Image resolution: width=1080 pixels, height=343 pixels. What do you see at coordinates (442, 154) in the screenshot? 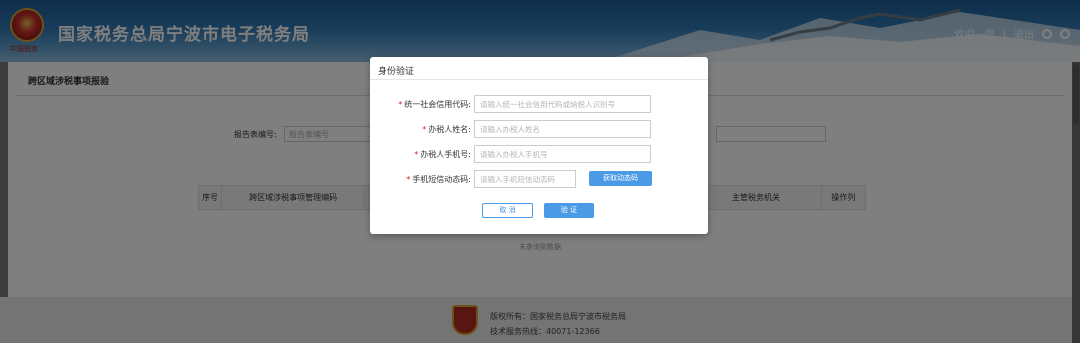
I see `agent-phone-label: * 办税人手机号:` at bounding box center [442, 154].